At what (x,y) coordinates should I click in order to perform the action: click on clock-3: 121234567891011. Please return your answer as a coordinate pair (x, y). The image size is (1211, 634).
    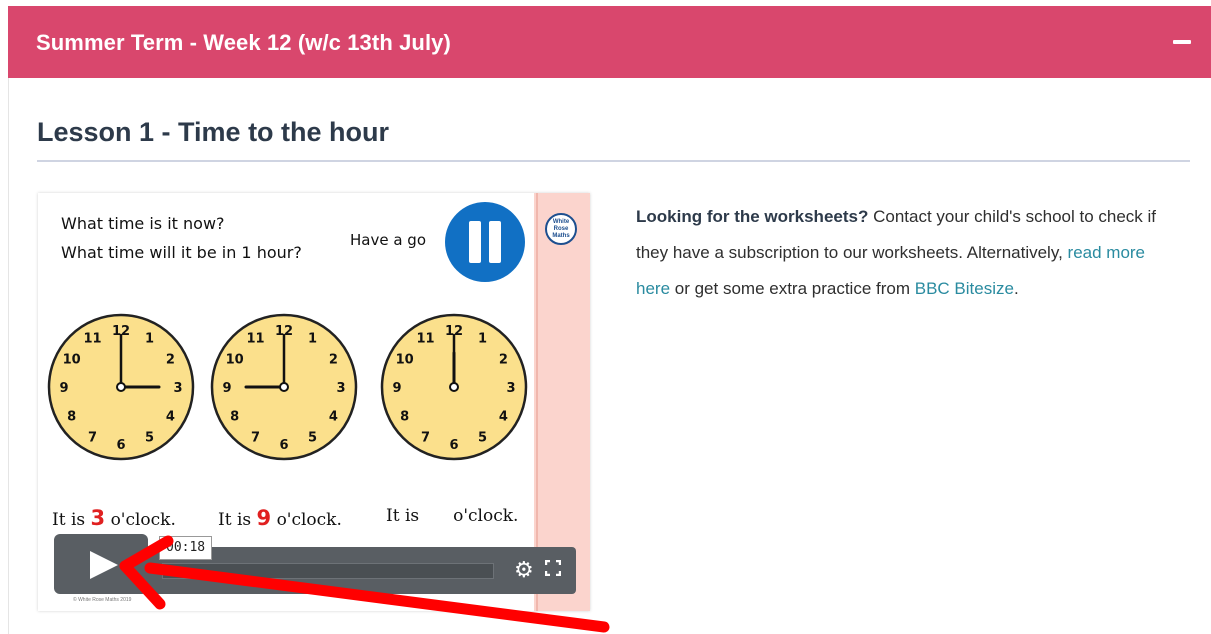
    Looking at the image, I should click on (454, 387).